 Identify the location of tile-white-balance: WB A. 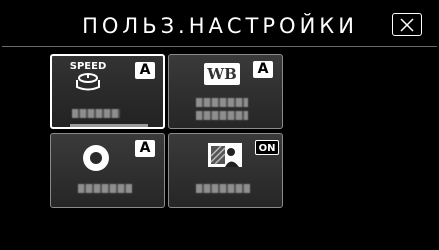
(225, 91).